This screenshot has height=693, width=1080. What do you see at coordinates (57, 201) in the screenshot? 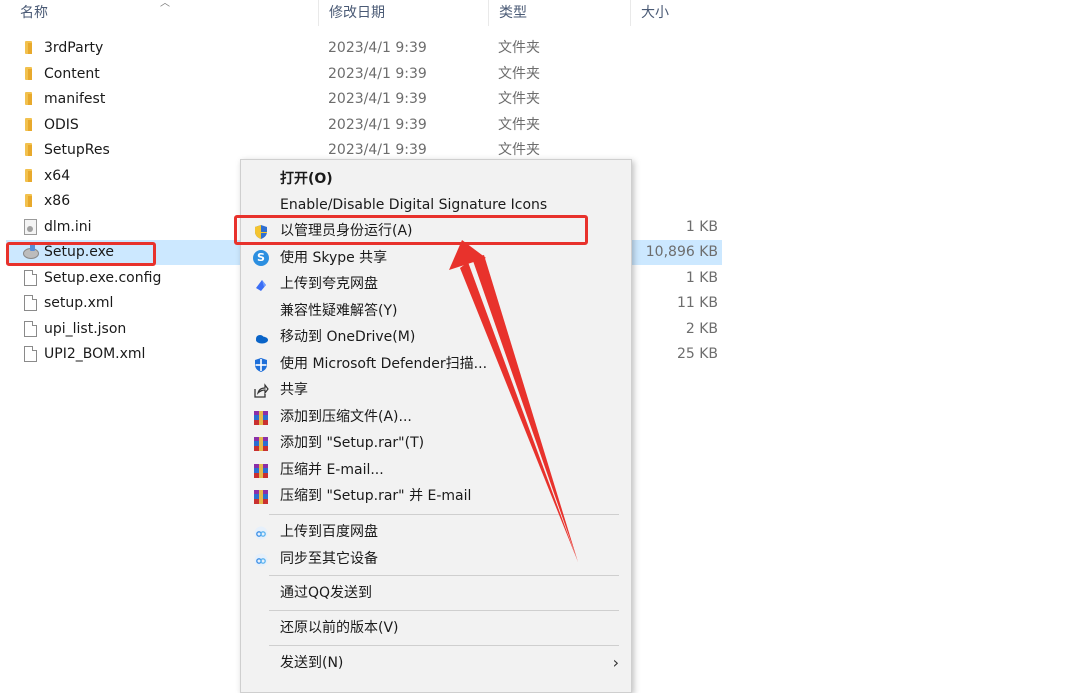
I see `file-name: x86` at bounding box center [57, 201].